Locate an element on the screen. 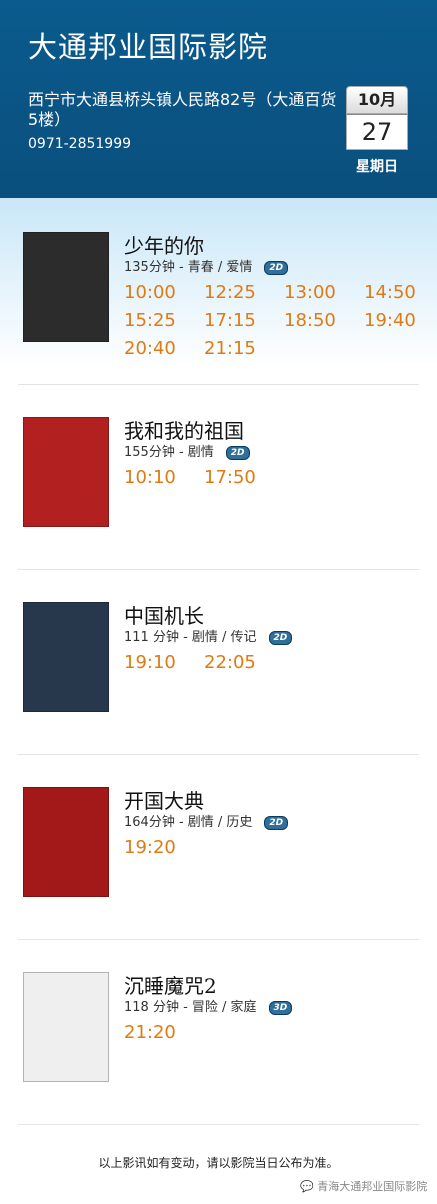 The image size is (437, 1204). showtime: 18:50 is located at coordinates (324, 321).